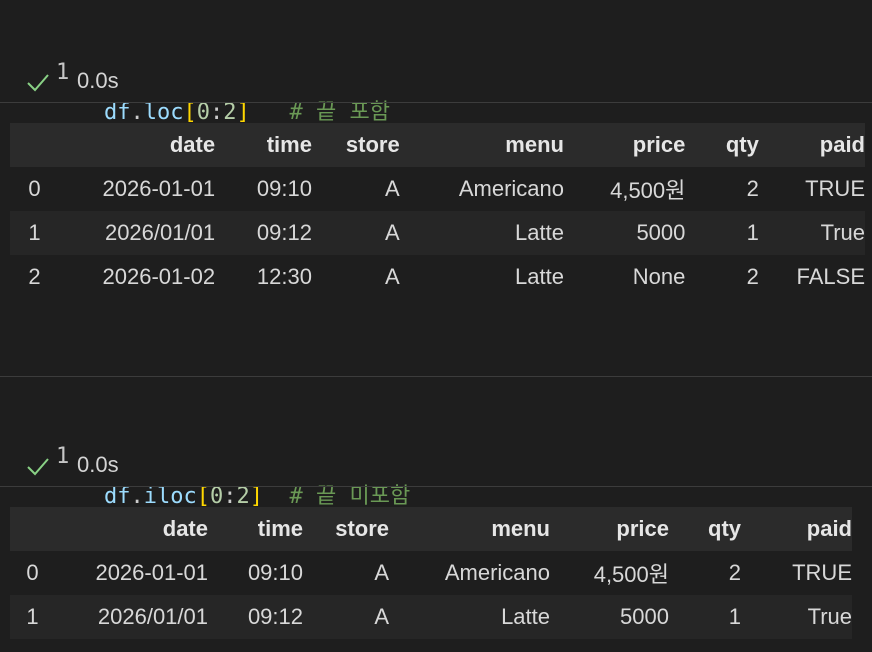 This screenshot has height=652, width=872. What do you see at coordinates (350, 496) in the screenshot?
I see `code-comment: # 끝 미포함` at bounding box center [350, 496].